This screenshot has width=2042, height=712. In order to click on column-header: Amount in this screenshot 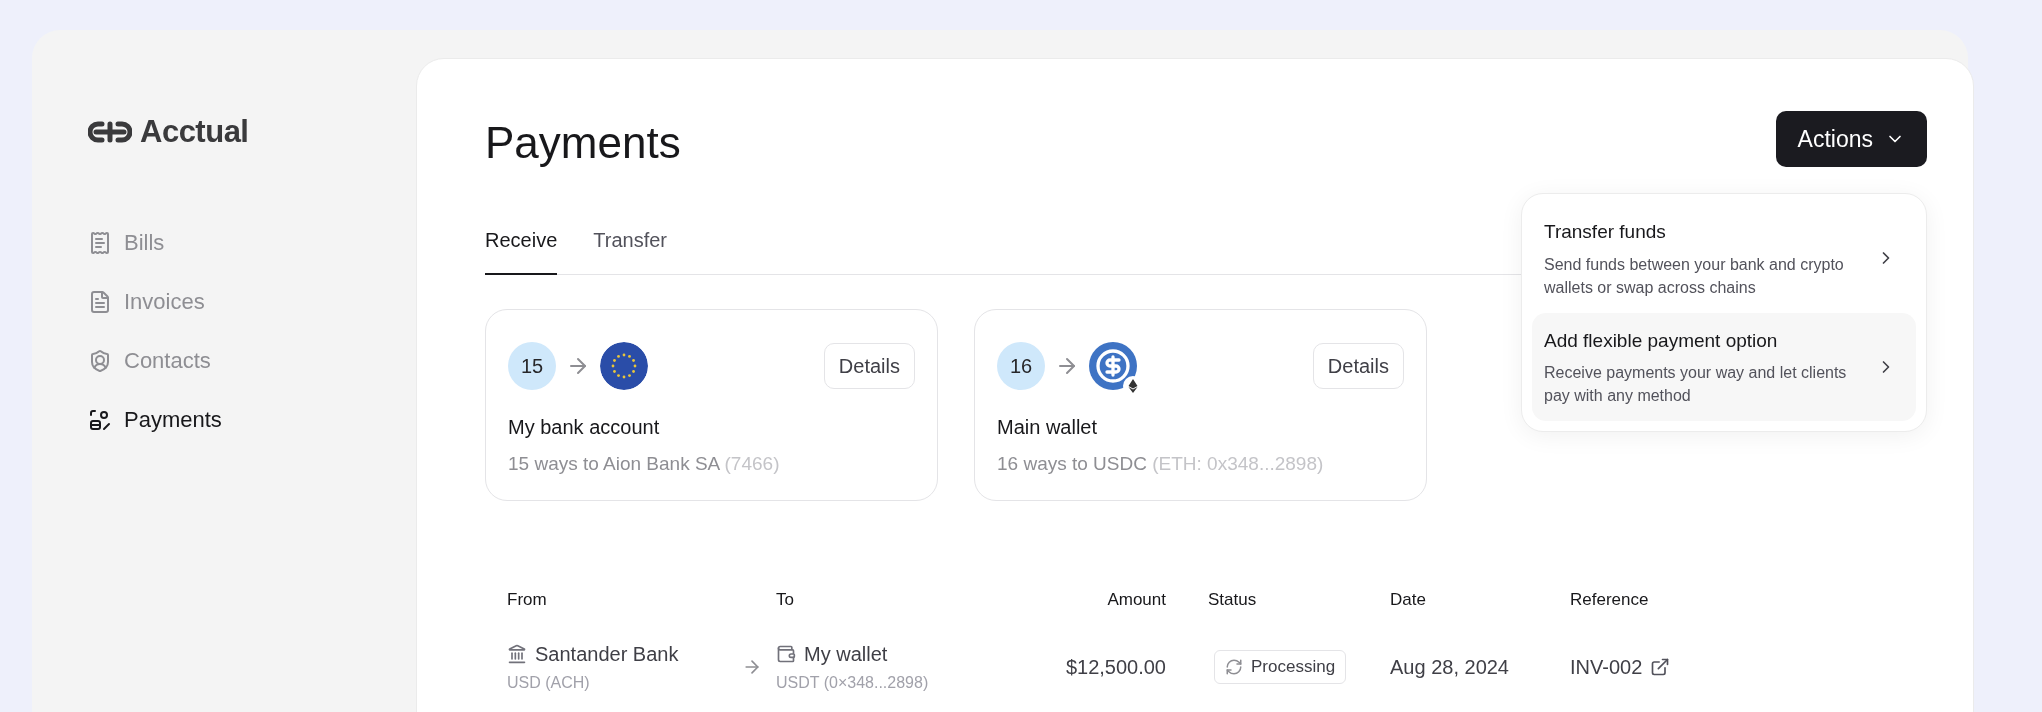, I will do `click(1136, 600)`.